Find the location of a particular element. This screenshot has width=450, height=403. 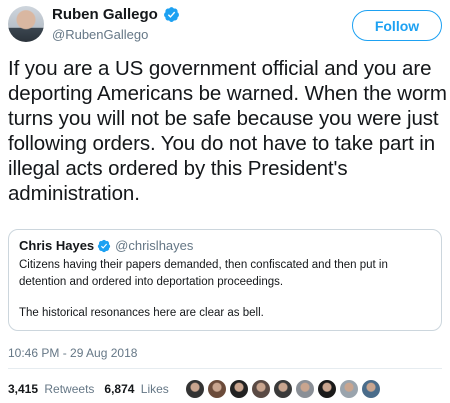

likes-count: 6,874 is located at coordinates (119, 389).